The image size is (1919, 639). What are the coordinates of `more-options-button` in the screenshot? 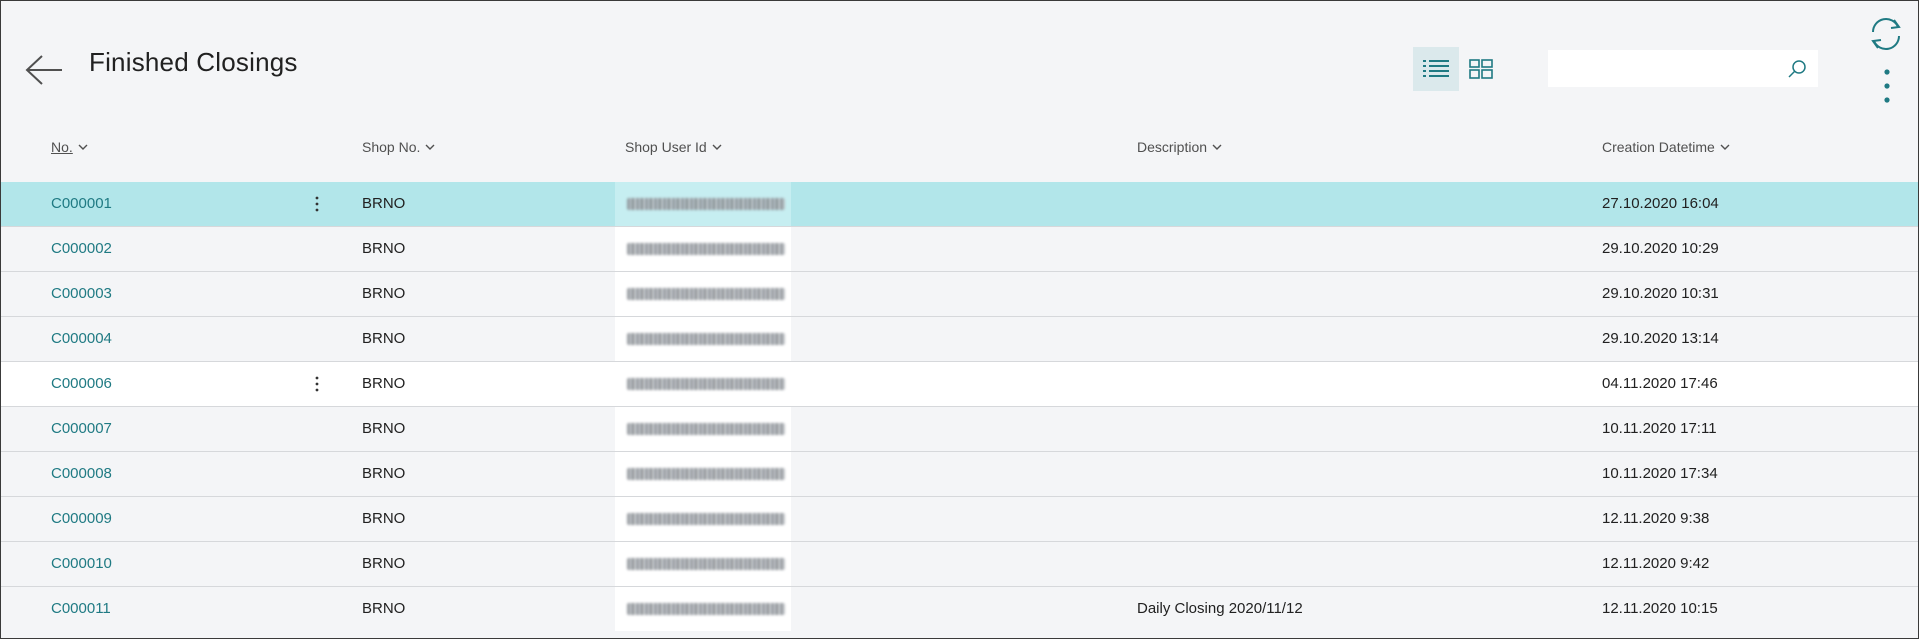 It's located at (1887, 86).